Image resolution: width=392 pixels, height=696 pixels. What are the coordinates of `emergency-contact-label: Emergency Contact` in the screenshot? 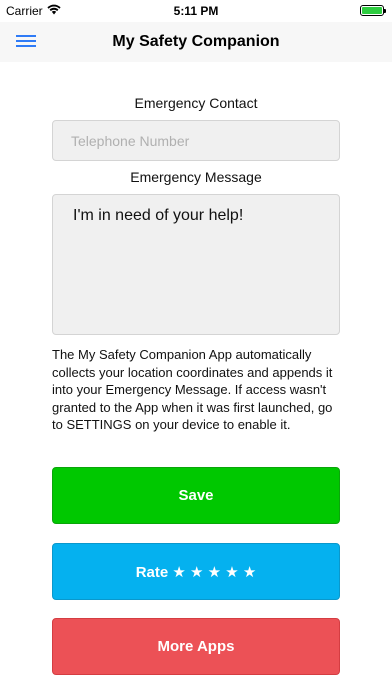 It's located at (196, 103).